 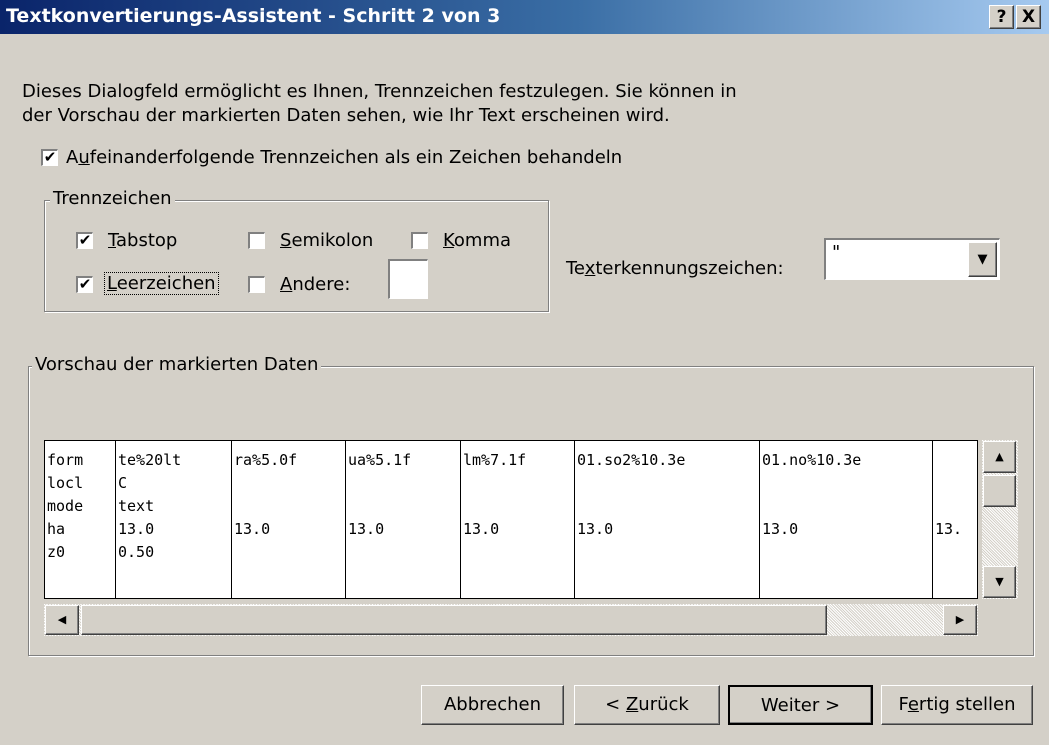 What do you see at coordinates (477, 240) in the screenshot?
I see `comma-label: Komma` at bounding box center [477, 240].